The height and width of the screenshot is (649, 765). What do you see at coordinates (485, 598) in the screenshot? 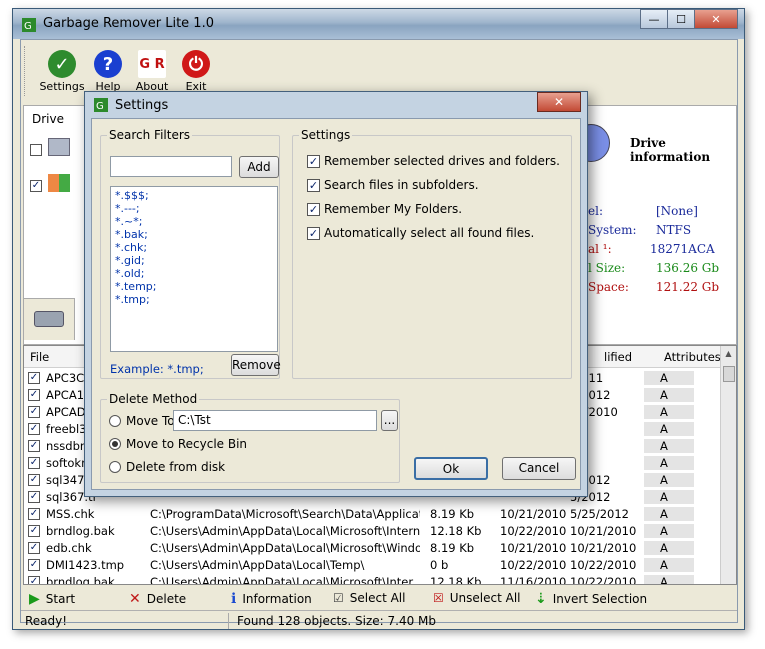
I see `unselect-all-label: Unselect All` at bounding box center [485, 598].